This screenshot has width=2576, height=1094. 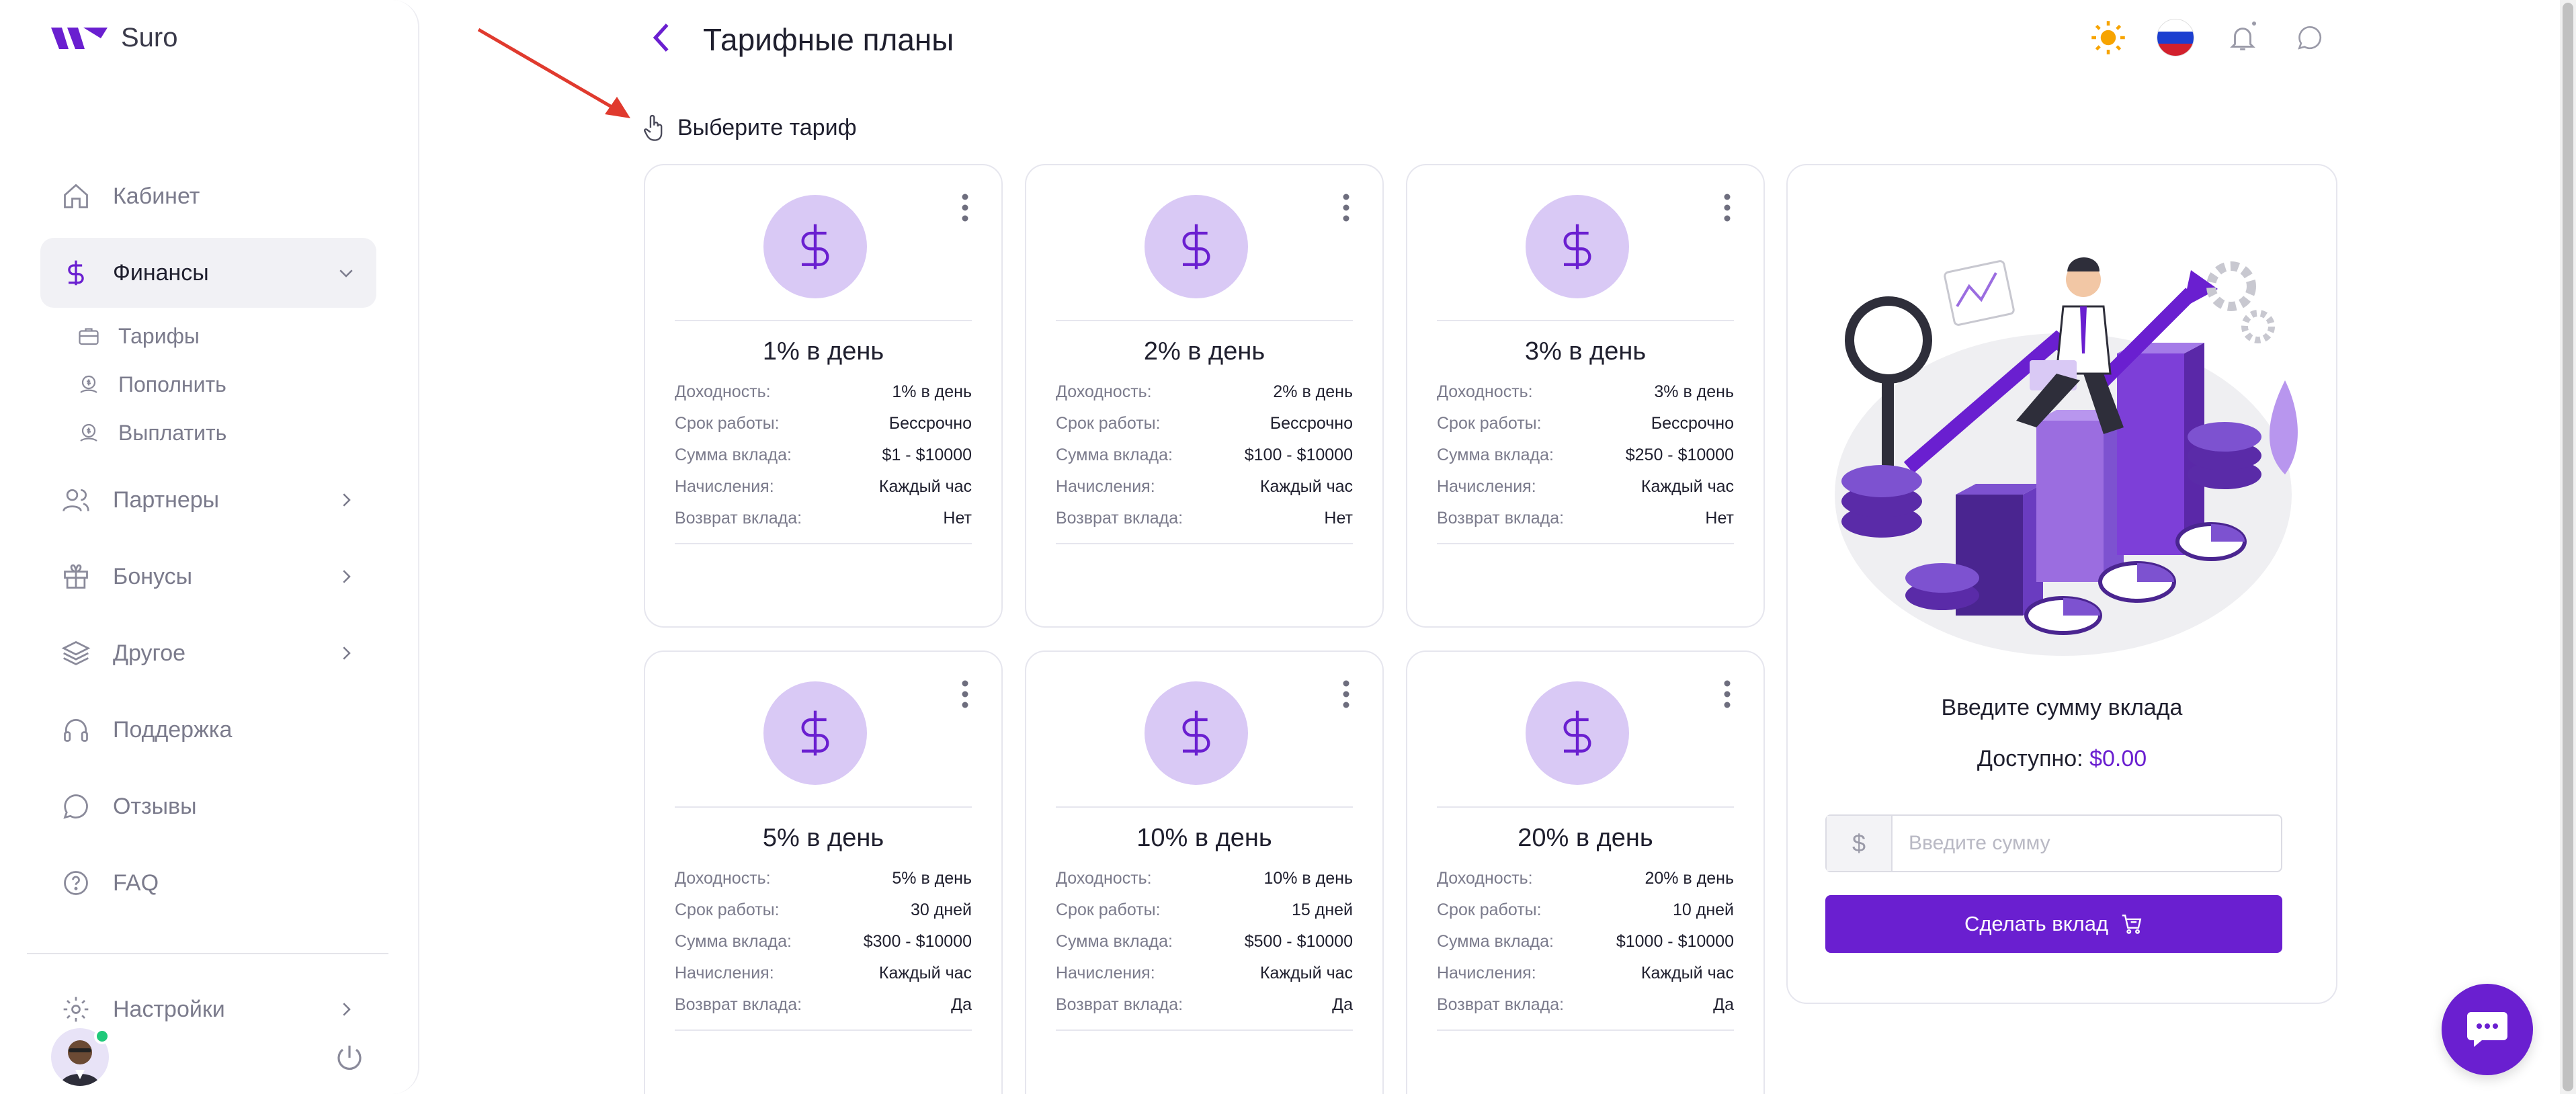 I want to click on online-status-dot, so click(x=102, y=1036).